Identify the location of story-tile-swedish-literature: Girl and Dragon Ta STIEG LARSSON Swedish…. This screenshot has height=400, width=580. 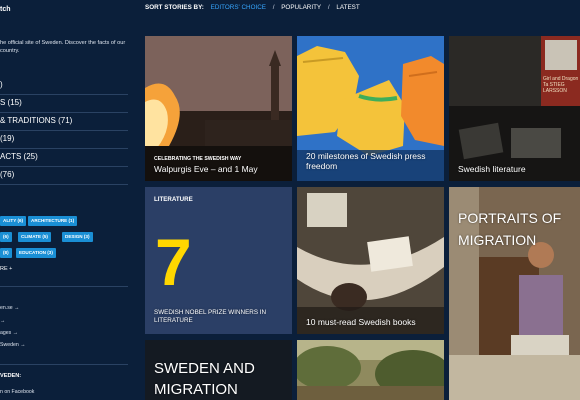
(514, 108).